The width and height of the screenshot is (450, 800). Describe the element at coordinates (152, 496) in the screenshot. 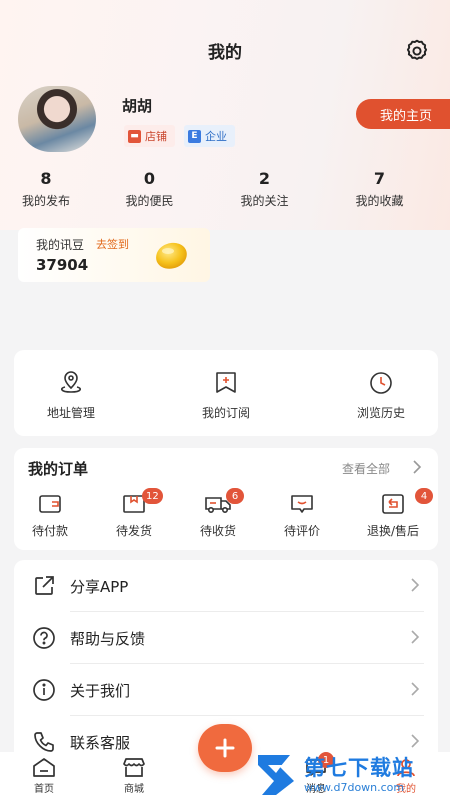

I see `pending-shipment-badge: 12` at that location.